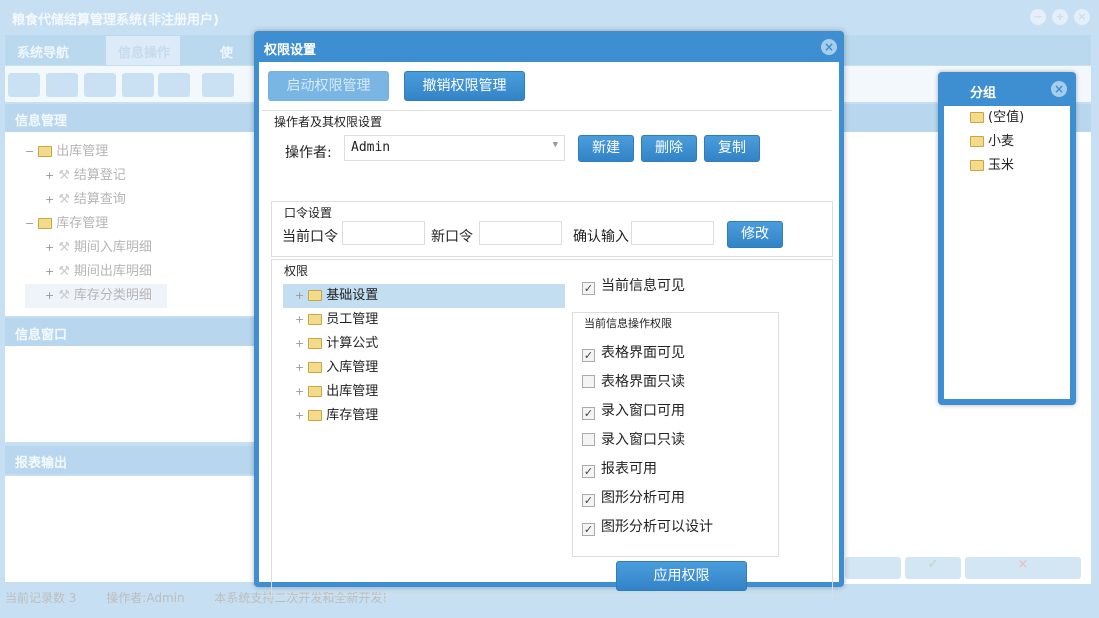 The height and width of the screenshot is (618, 1099). Describe the element at coordinates (383, 233) in the screenshot. I see `current-password-input` at that location.